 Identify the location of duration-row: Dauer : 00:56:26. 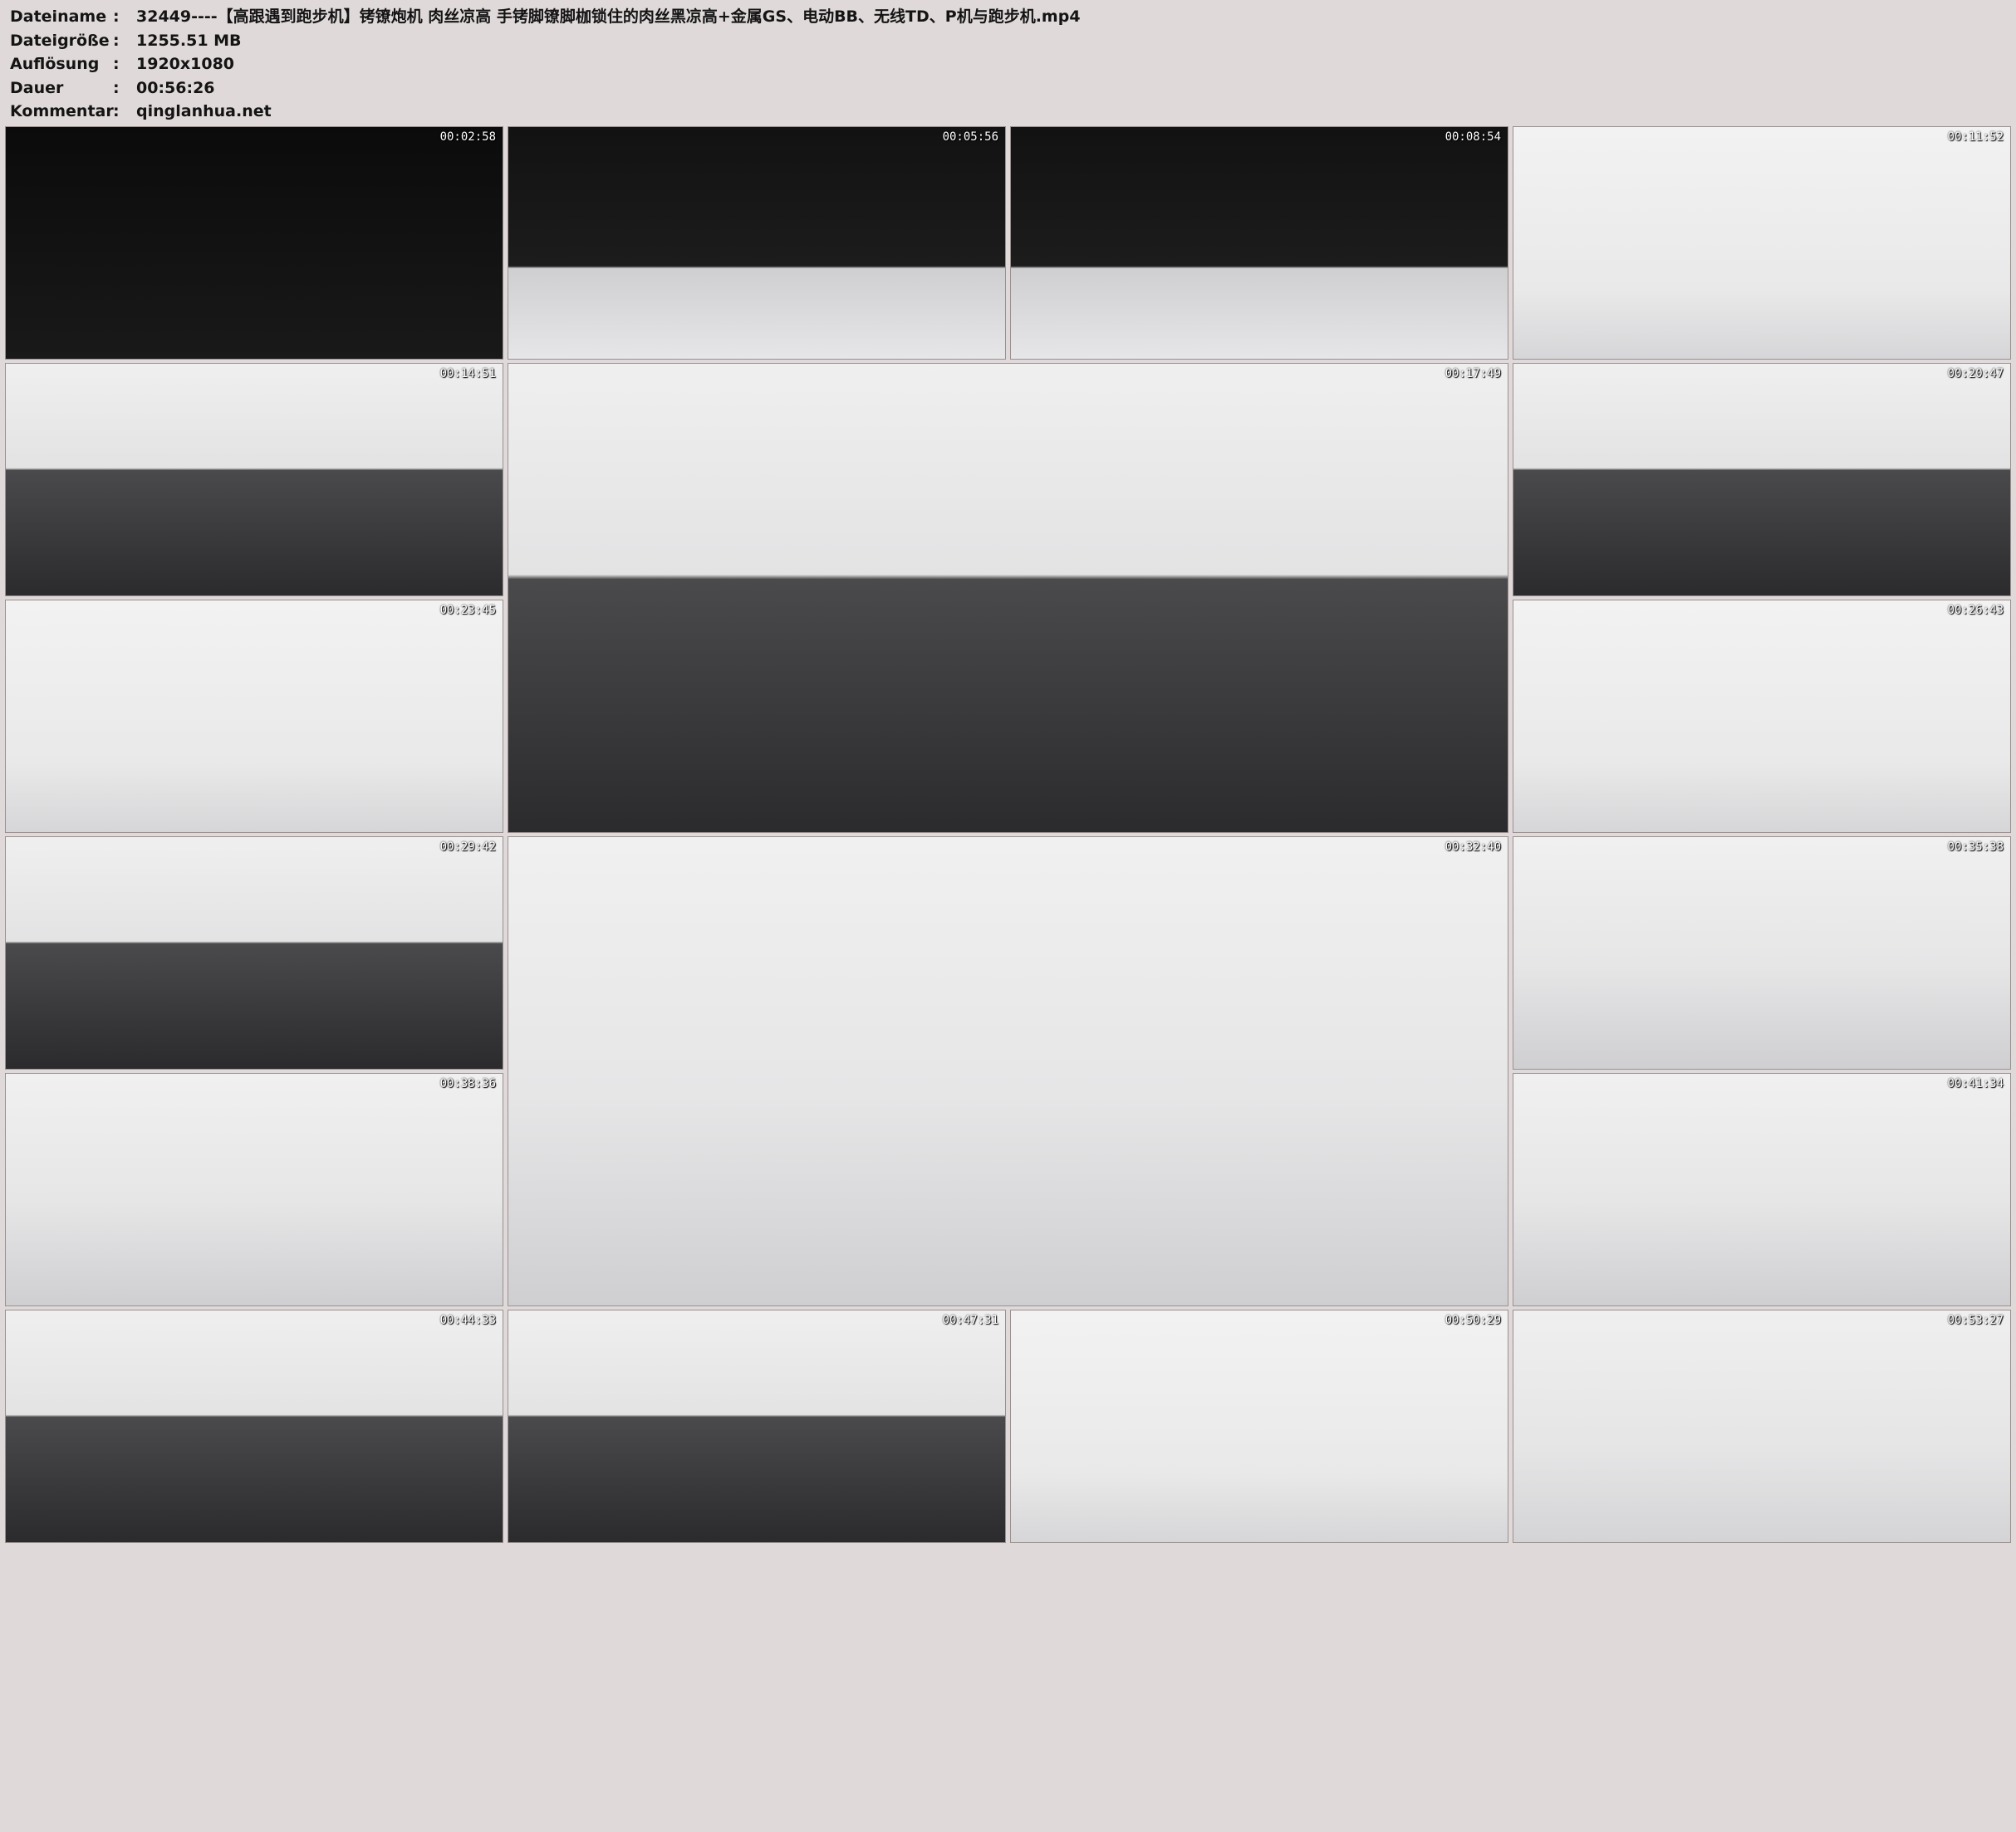
(1007, 88).